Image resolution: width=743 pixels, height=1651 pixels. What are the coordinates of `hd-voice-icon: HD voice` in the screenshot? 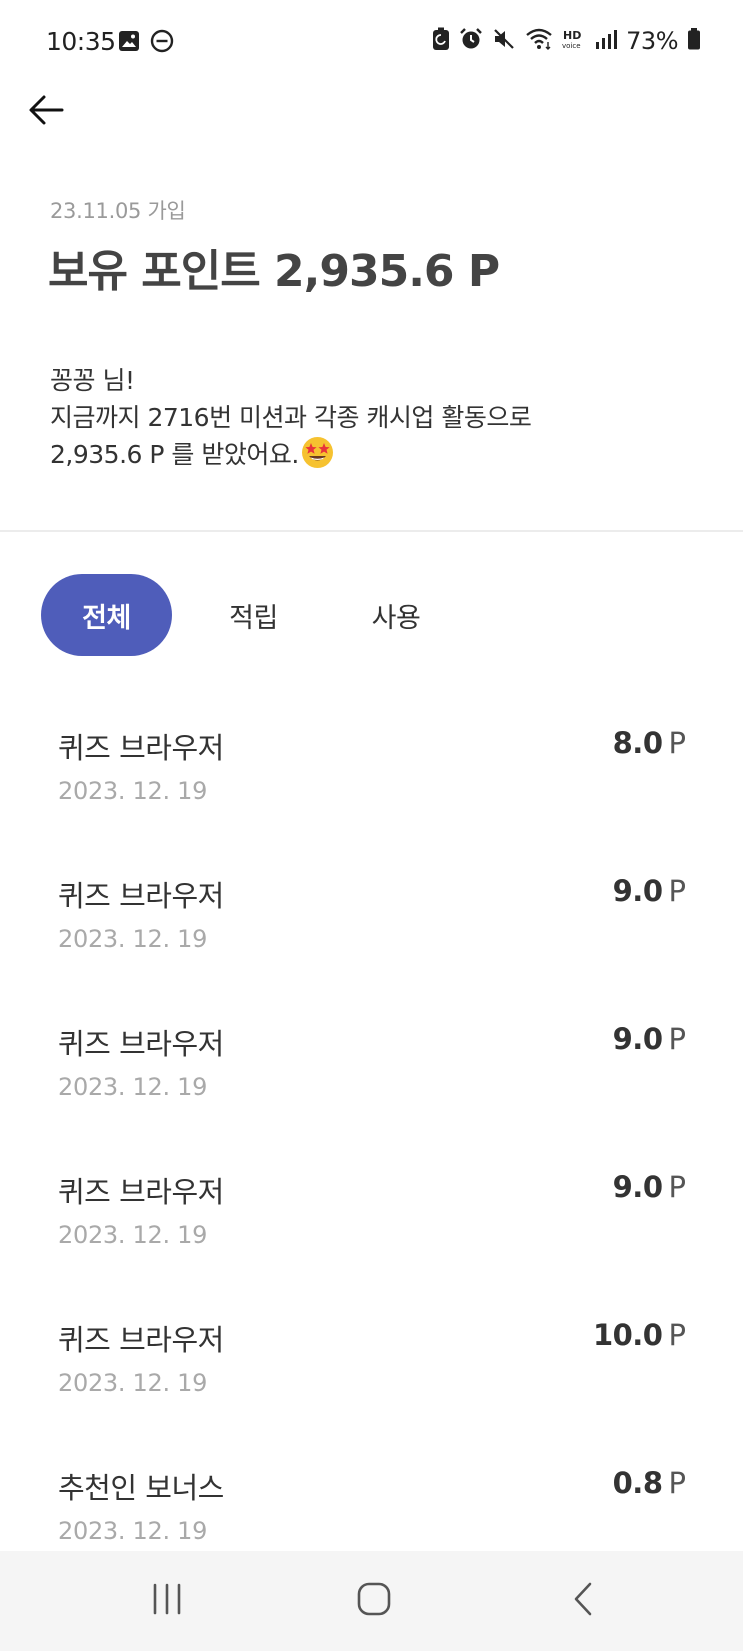 It's located at (574, 41).